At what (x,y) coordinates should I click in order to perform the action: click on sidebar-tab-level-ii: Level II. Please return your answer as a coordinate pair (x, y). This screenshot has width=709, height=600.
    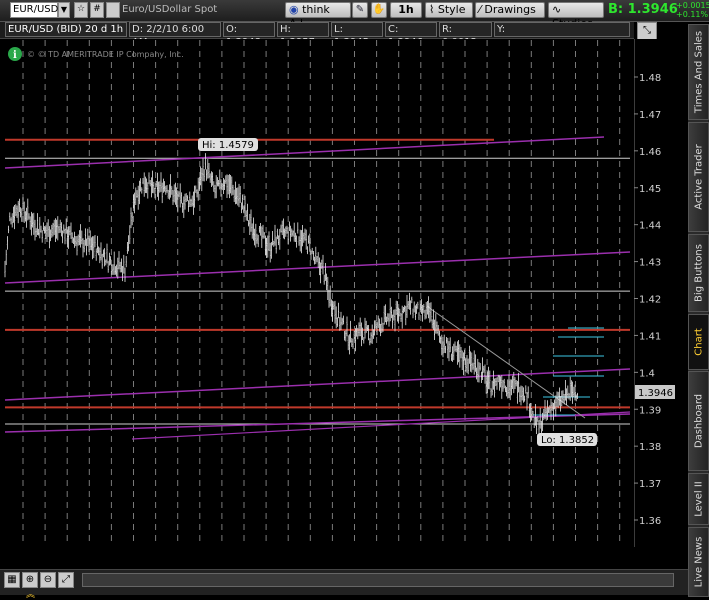
    Looking at the image, I should click on (698, 499).